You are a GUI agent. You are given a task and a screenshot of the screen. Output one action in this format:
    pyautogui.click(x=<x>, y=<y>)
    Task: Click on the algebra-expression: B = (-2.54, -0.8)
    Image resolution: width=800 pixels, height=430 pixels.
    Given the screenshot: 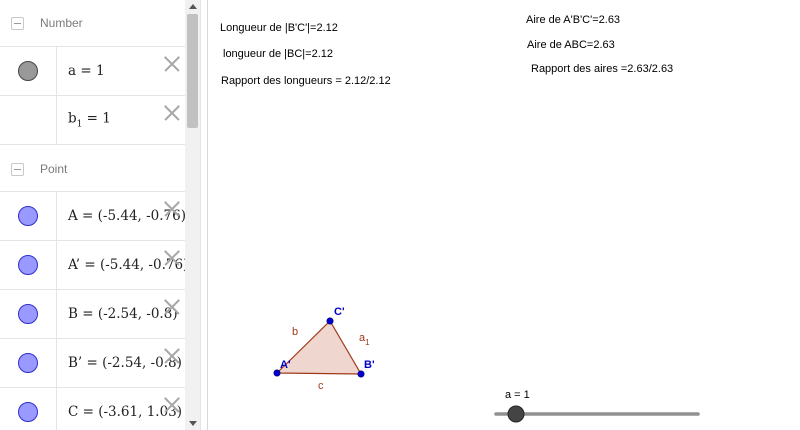 What is the action you would take?
    pyautogui.click(x=123, y=314)
    